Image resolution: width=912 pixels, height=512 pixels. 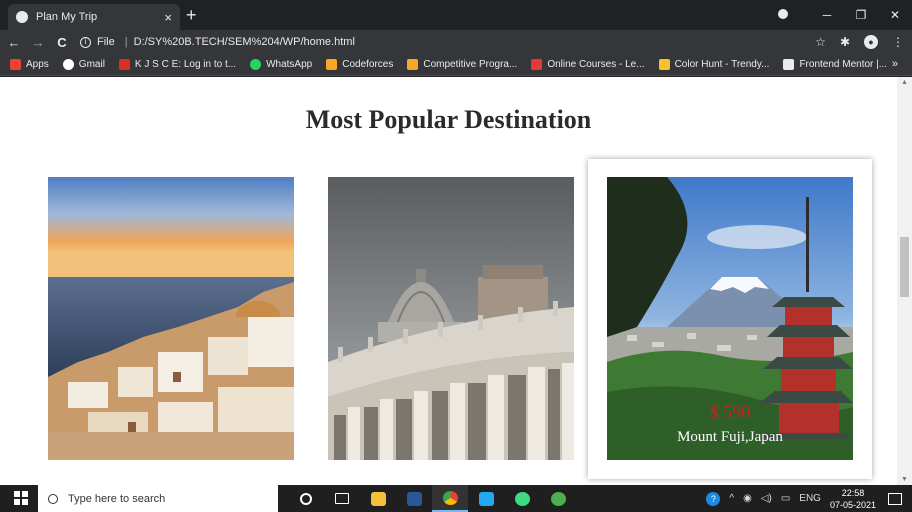 What do you see at coordinates (785, 498) in the screenshot?
I see `keyboard-icon: ▭` at bounding box center [785, 498].